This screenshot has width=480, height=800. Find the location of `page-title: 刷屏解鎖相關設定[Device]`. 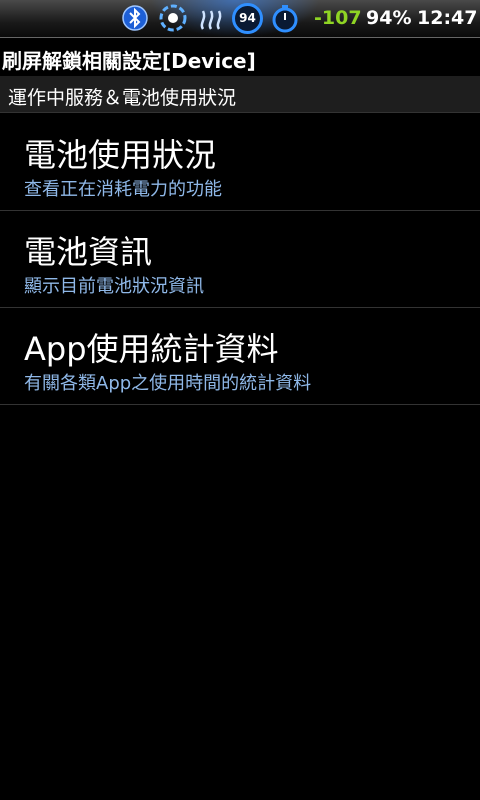

page-title: 刷屏解鎖相關設定[Device] is located at coordinates (129, 61).